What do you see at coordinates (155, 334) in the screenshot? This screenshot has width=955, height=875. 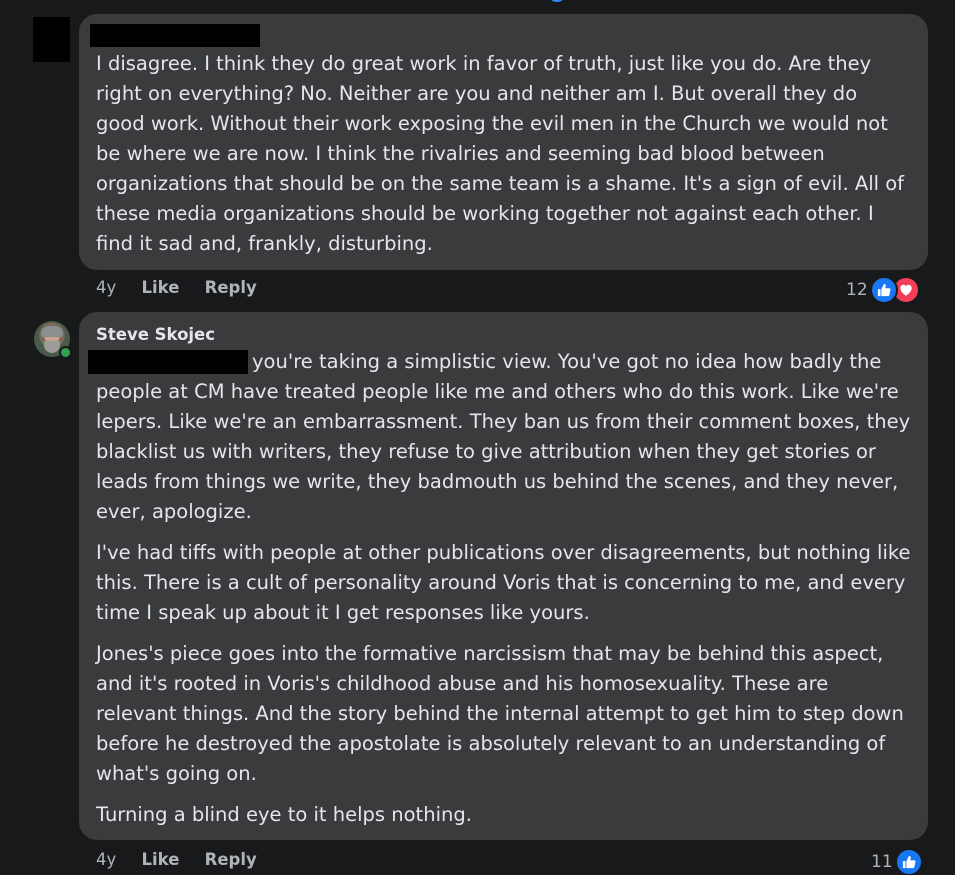 I see `comment-author: Steve Skojec` at bounding box center [155, 334].